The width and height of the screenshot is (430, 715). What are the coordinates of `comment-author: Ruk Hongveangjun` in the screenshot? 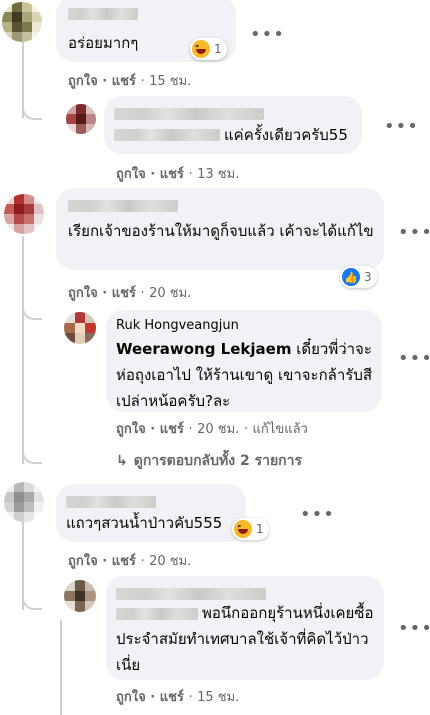 It's located at (177, 325).